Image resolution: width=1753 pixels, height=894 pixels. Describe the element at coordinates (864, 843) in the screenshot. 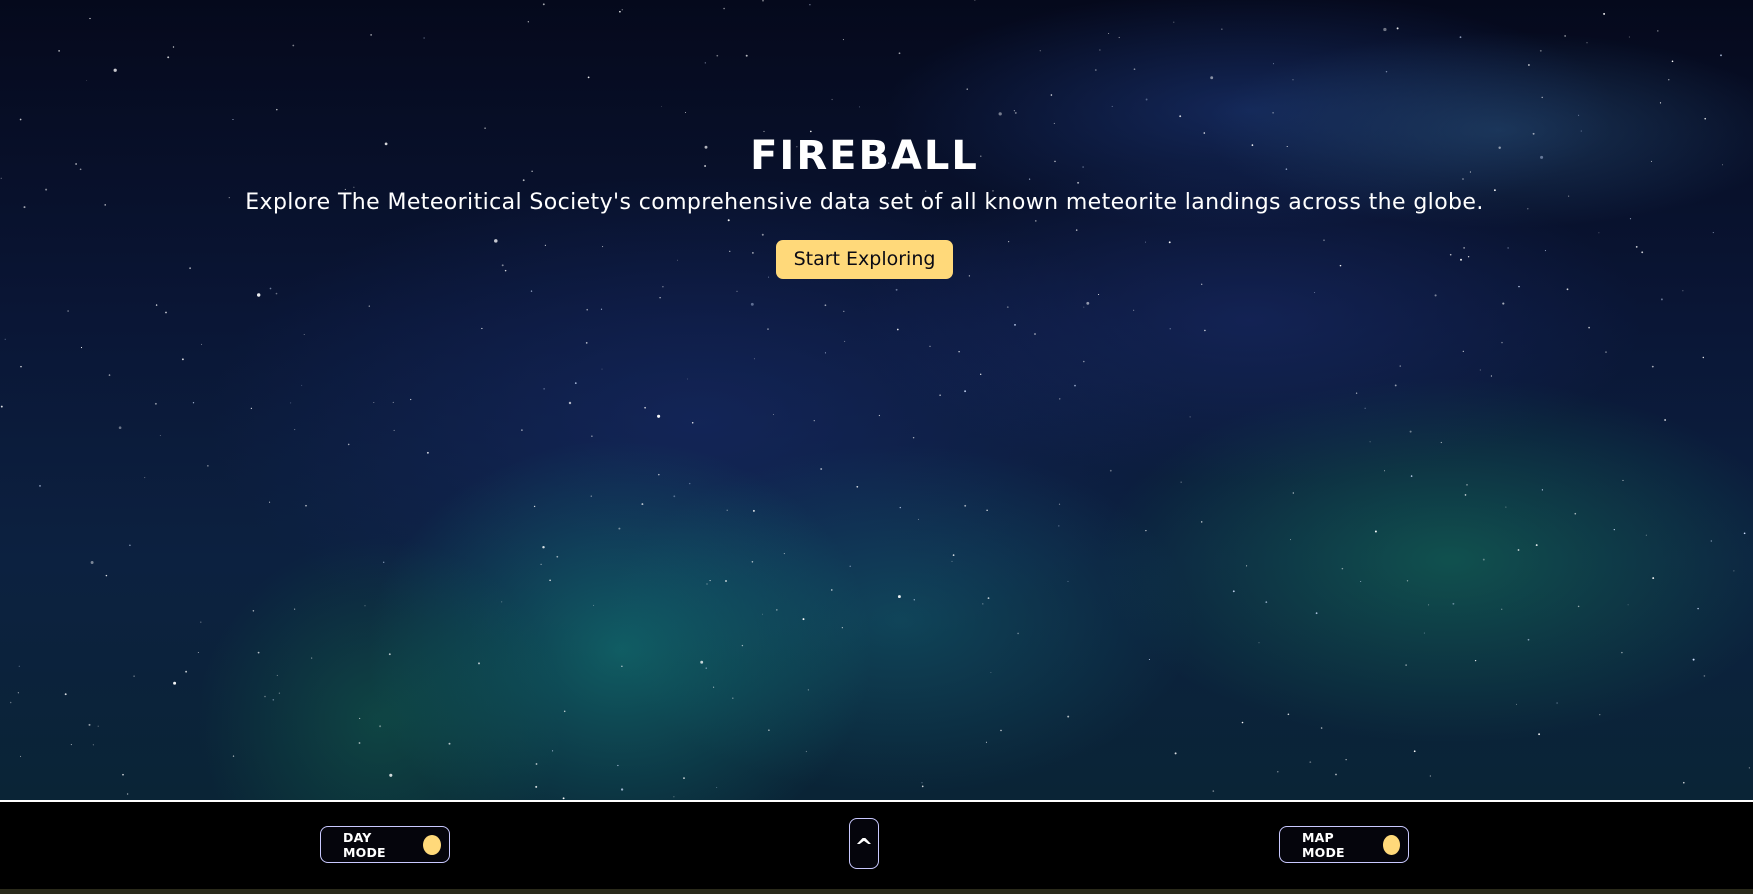

I see `scroll-to-top-button: ^` at that location.